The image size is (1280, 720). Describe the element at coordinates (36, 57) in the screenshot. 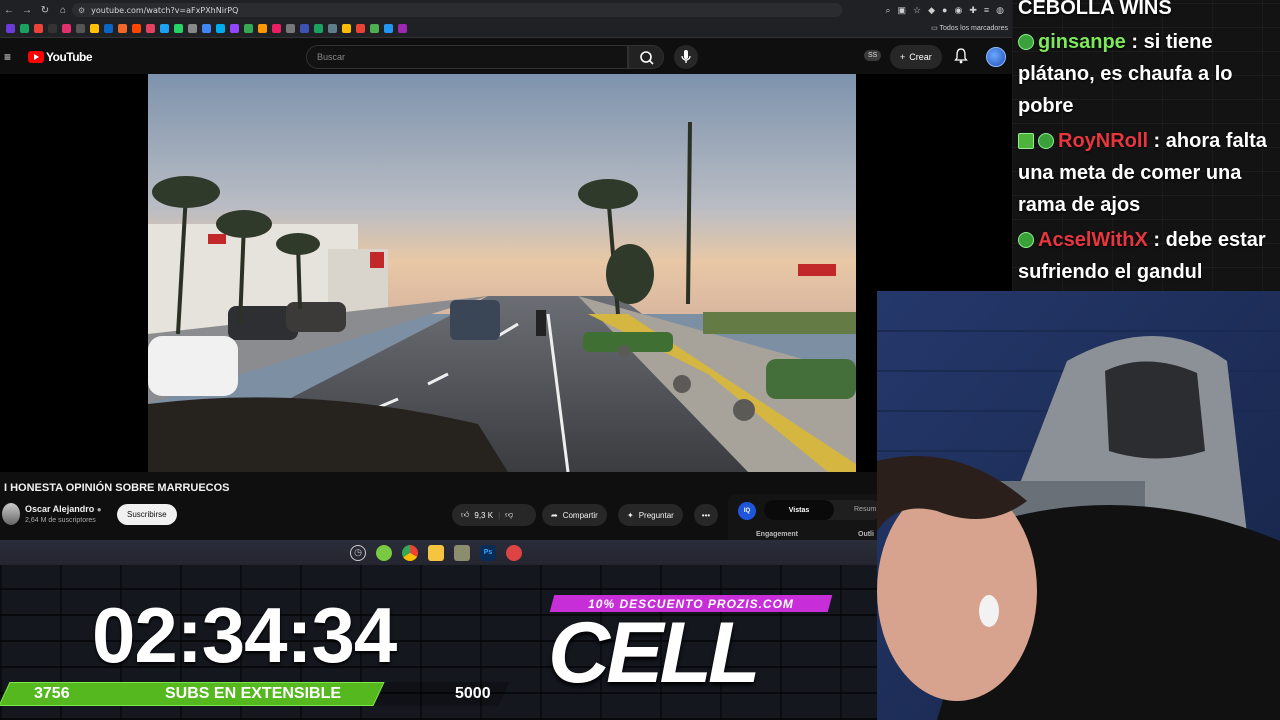

I see `youtube-play-icon` at that location.